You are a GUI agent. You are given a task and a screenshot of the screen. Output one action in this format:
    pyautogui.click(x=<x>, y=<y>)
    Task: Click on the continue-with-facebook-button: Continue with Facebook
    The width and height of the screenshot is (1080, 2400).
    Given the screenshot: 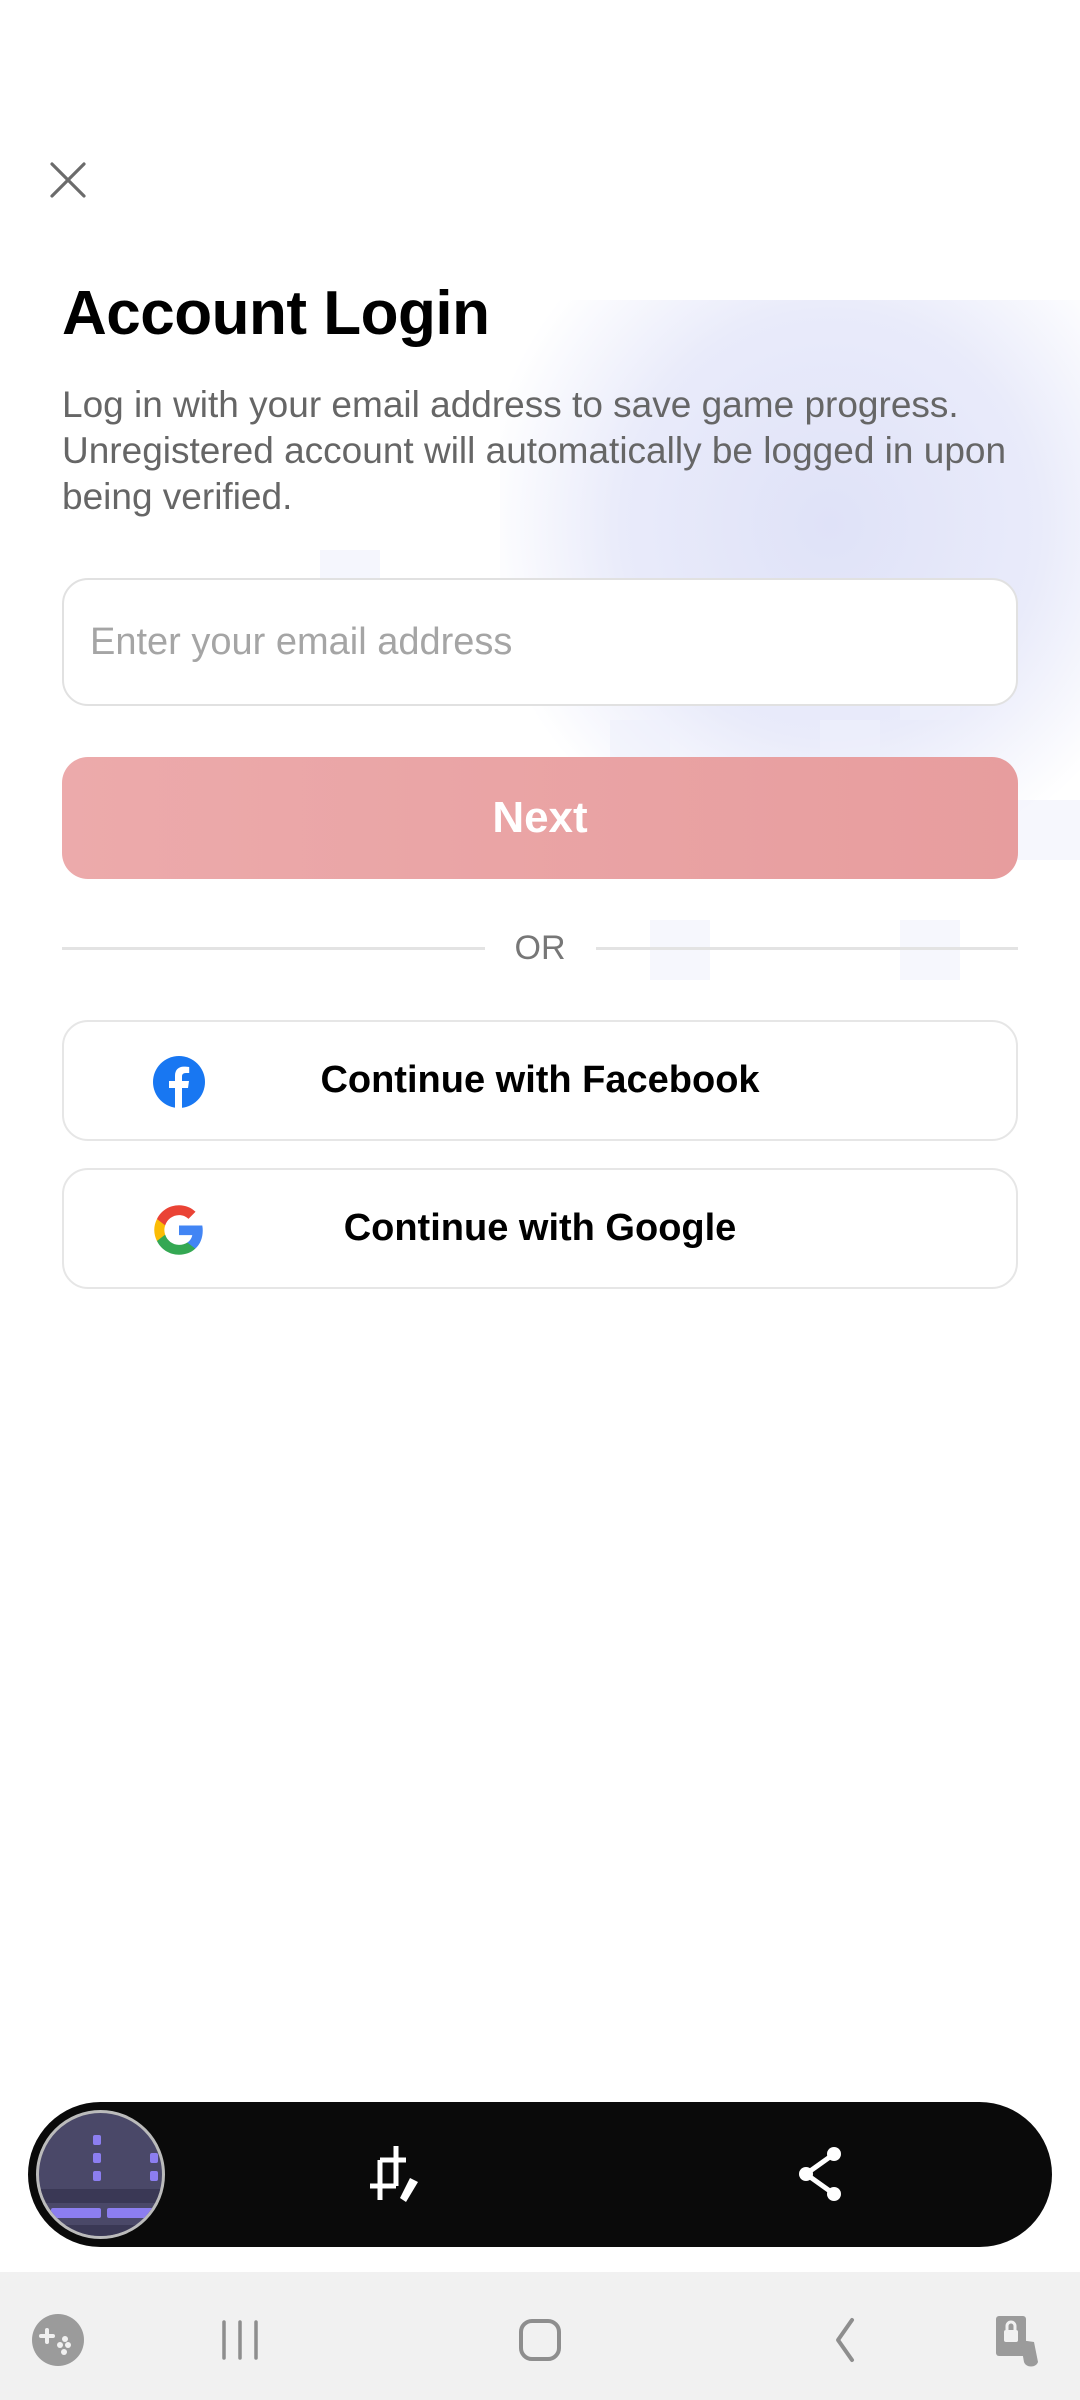 What is the action you would take?
    pyautogui.click(x=540, y=1080)
    